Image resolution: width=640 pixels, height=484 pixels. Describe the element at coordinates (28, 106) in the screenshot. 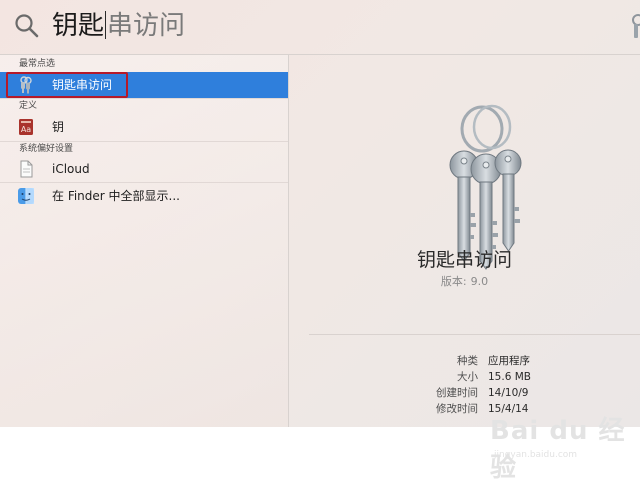

I see `section-header-definition: 定义` at that location.